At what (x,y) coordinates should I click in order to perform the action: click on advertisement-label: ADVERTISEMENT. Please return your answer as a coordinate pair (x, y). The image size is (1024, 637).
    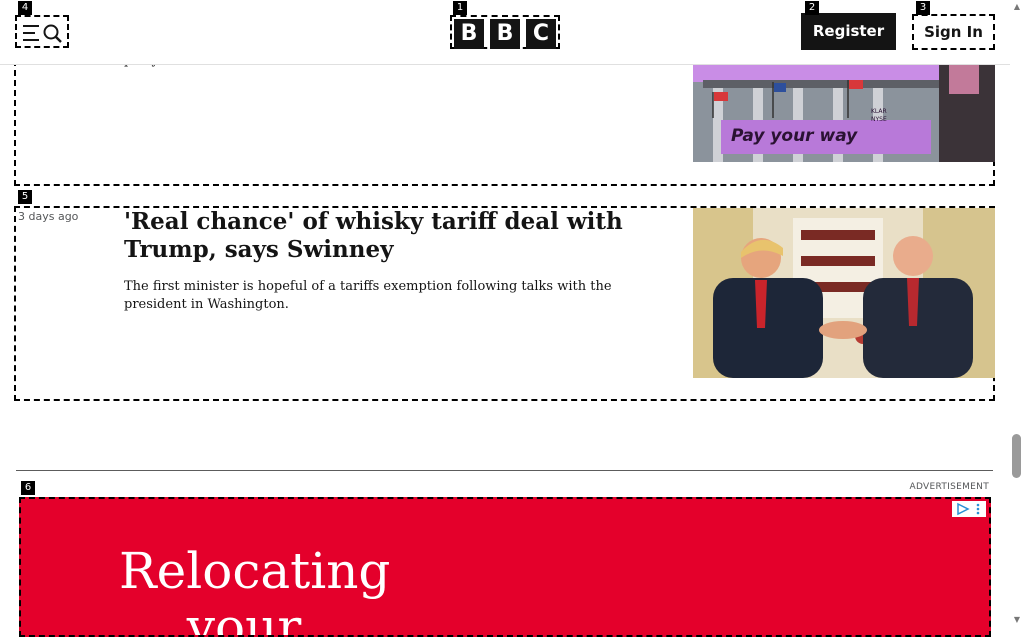
    Looking at the image, I should click on (949, 487).